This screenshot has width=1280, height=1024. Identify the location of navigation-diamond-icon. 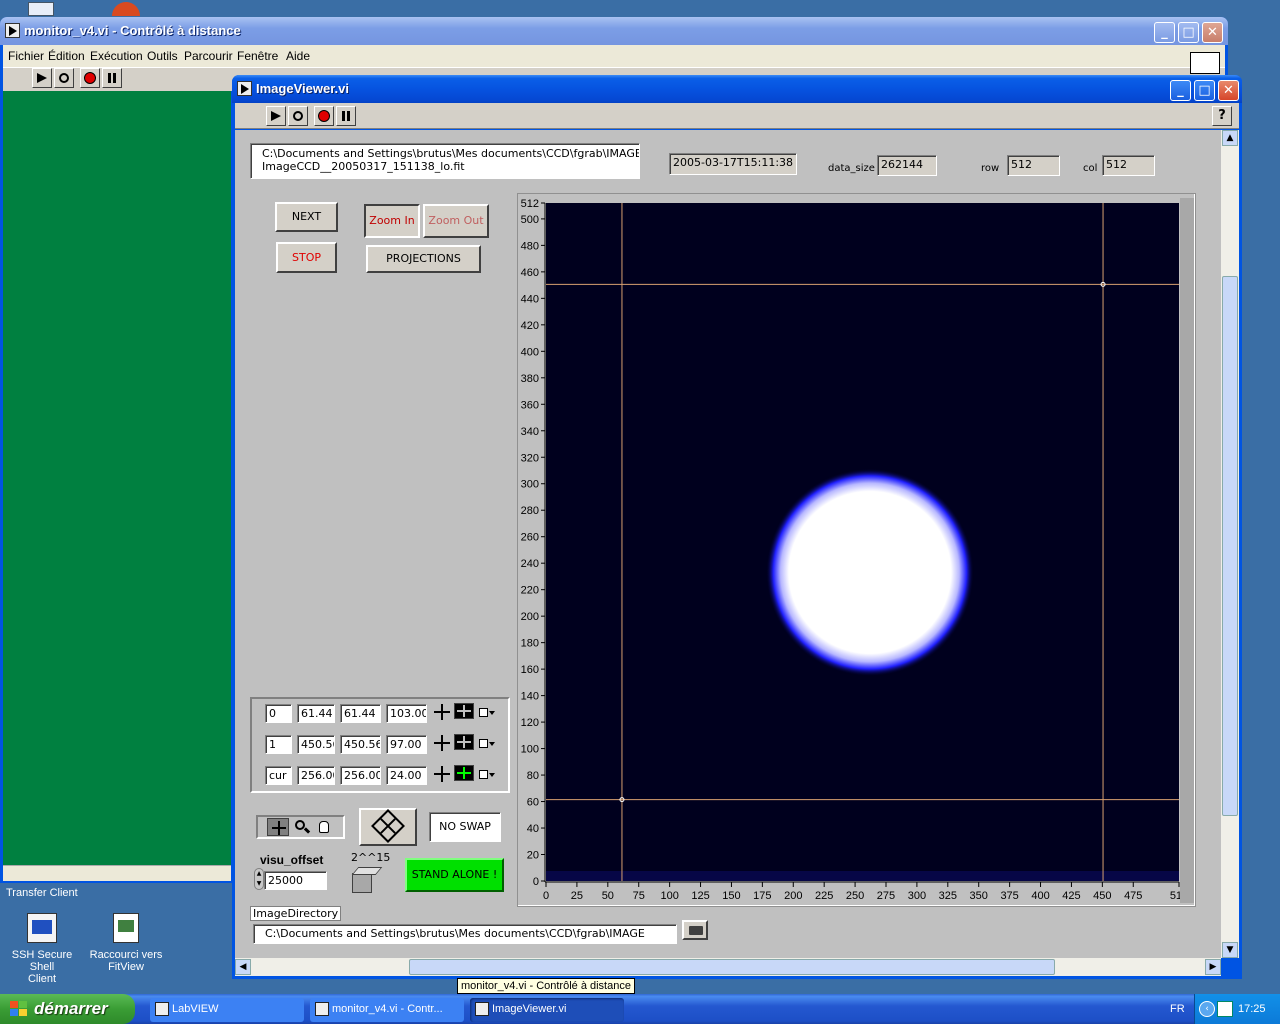
(388, 826).